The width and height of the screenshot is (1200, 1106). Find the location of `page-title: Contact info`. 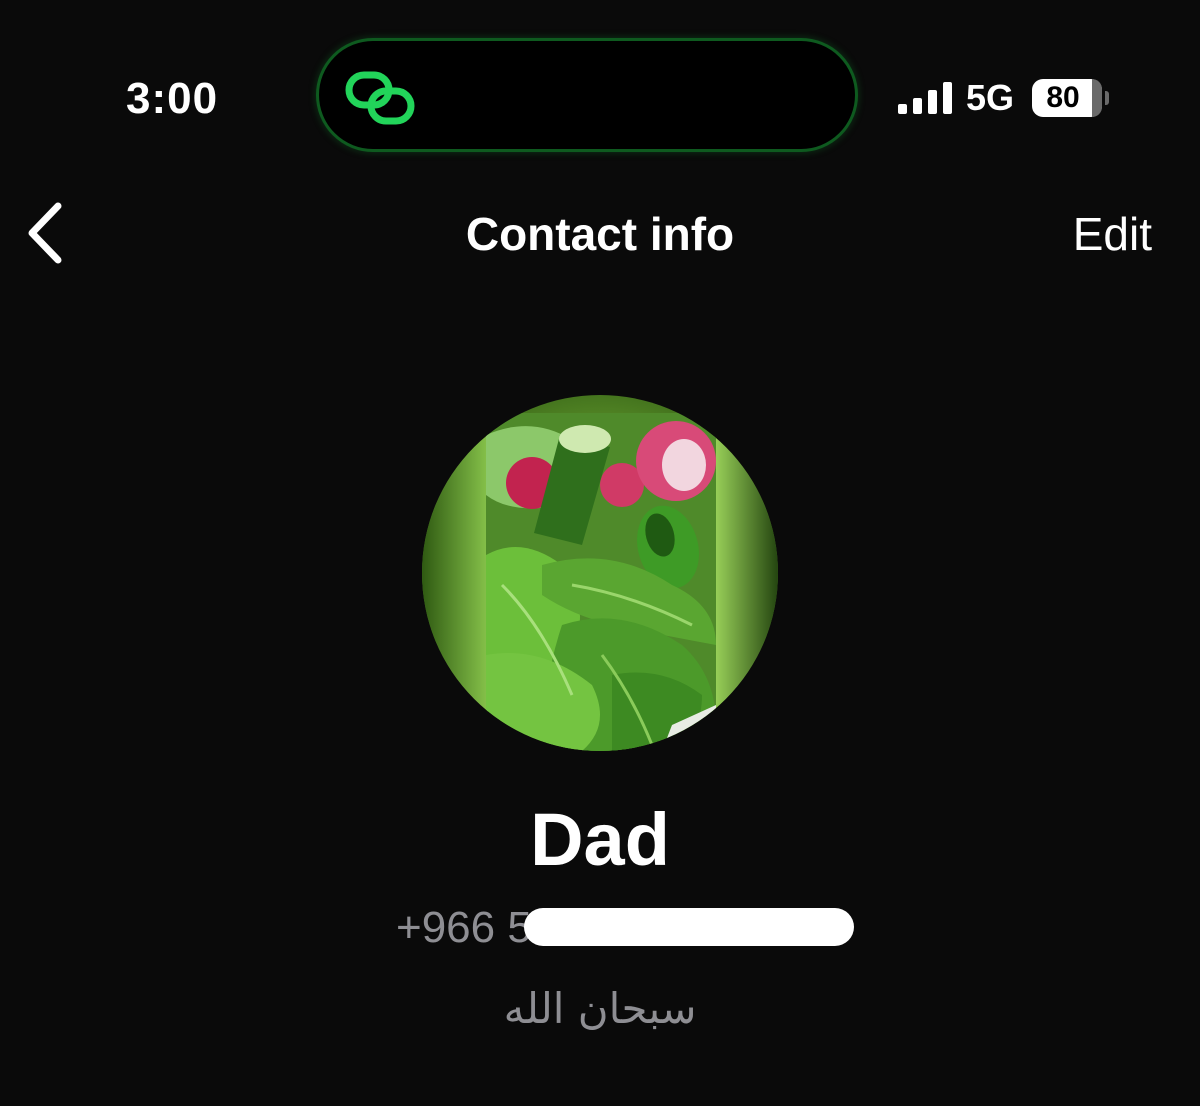

page-title: Contact info is located at coordinates (600, 234).